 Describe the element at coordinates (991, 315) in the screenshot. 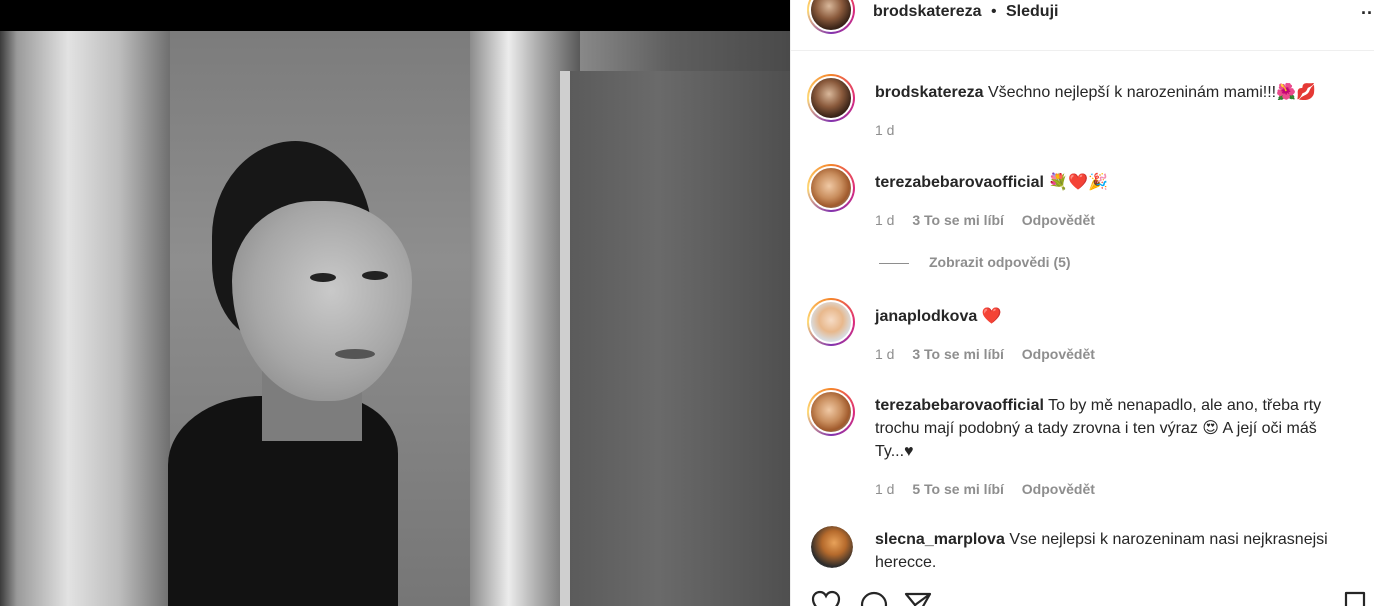

I see `comment-emojis: ❤️` at that location.